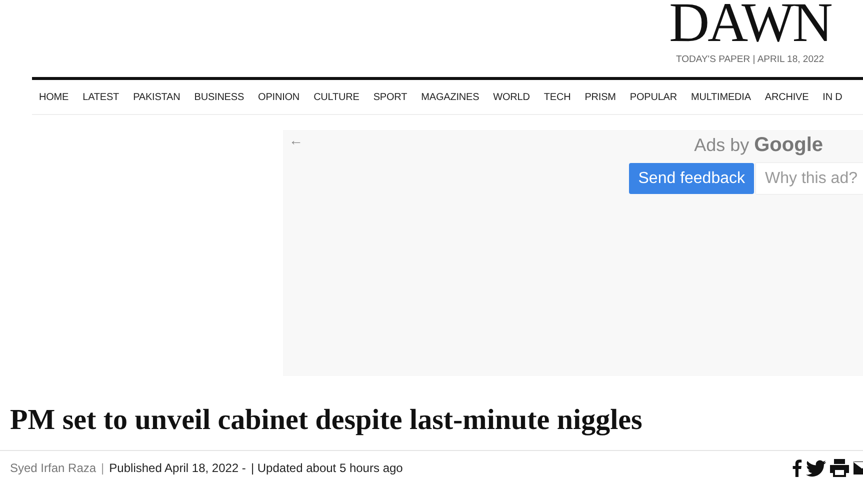  I want to click on nav-link: LATEST, so click(101, 97).